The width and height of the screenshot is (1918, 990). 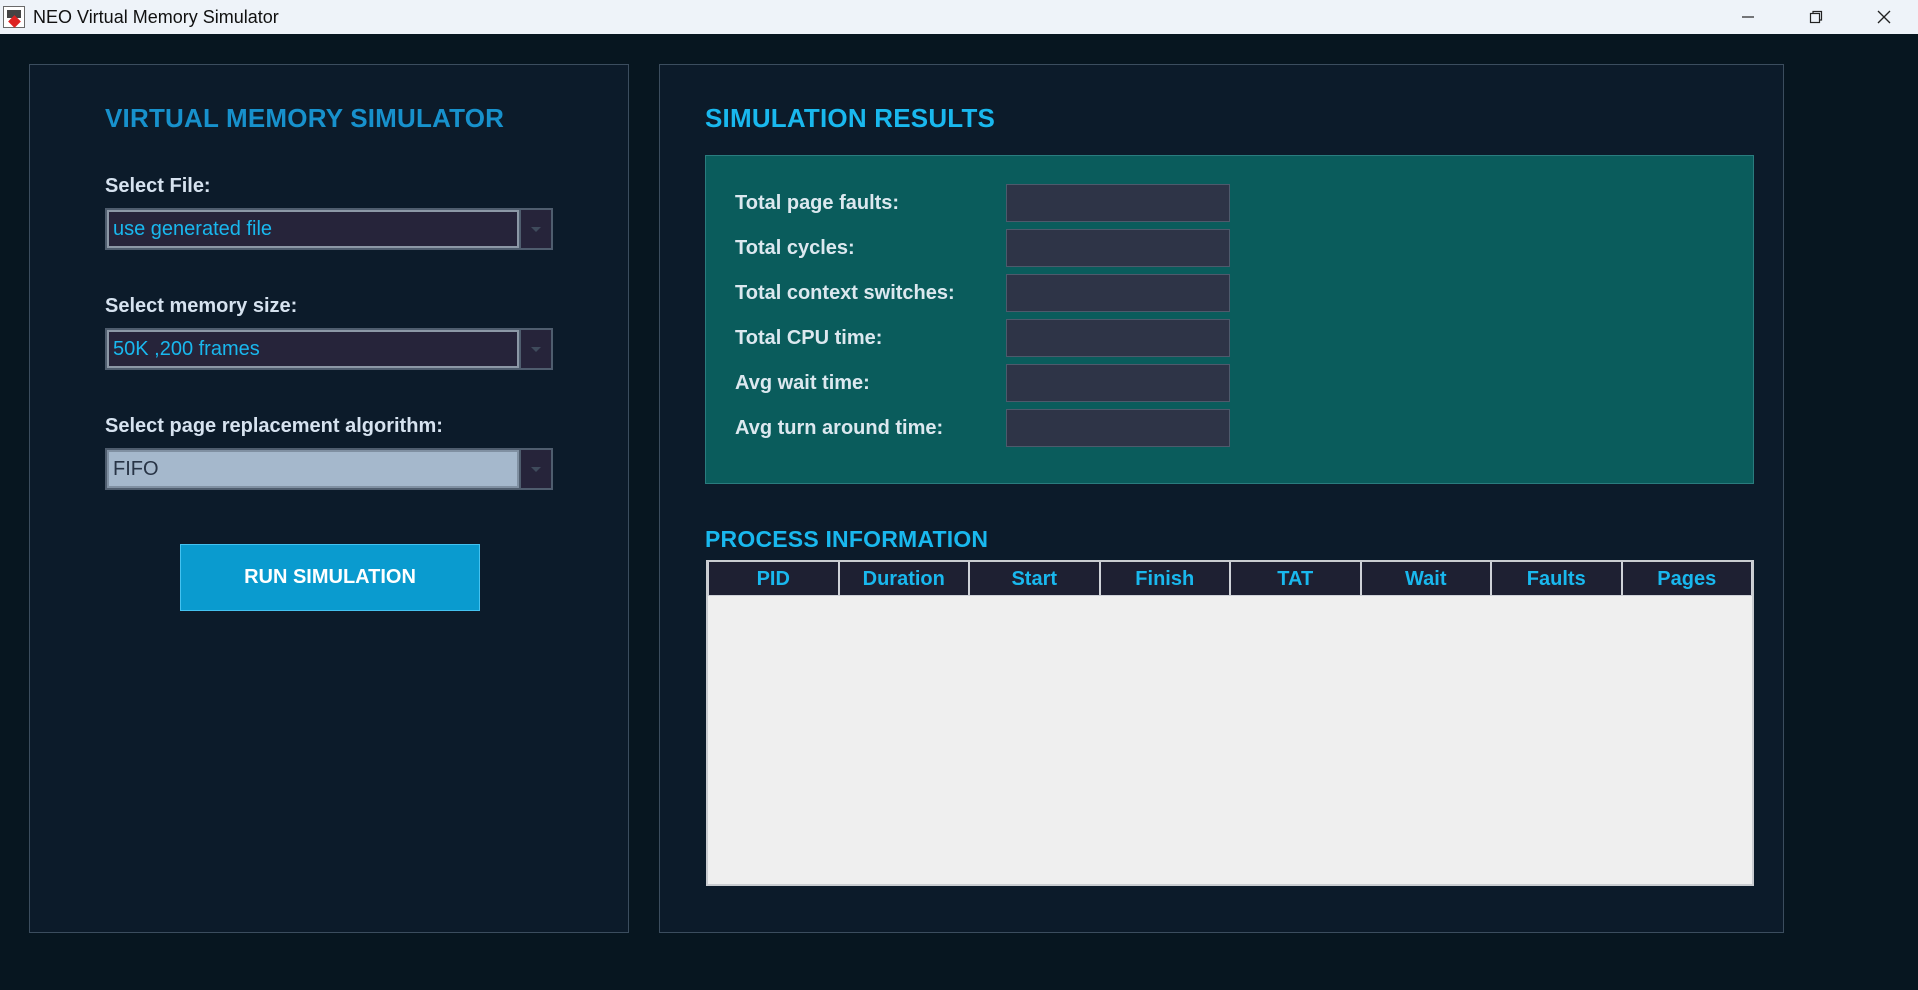 I want to click on result-row-avg-wait: Avg wait time:, so click(x=1229, y=383).